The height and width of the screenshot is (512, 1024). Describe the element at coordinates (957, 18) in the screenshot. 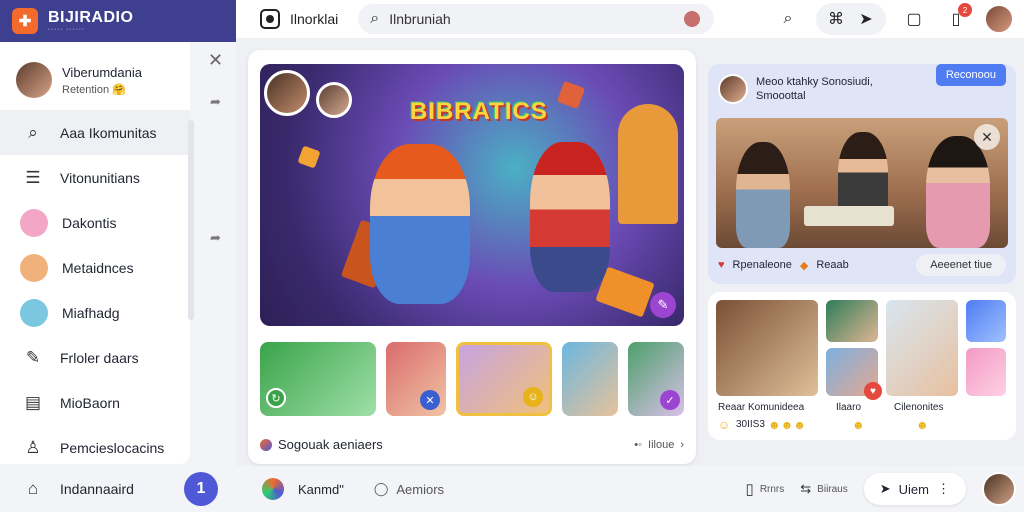

I see `notification-icon: ▯ 2` at that location.